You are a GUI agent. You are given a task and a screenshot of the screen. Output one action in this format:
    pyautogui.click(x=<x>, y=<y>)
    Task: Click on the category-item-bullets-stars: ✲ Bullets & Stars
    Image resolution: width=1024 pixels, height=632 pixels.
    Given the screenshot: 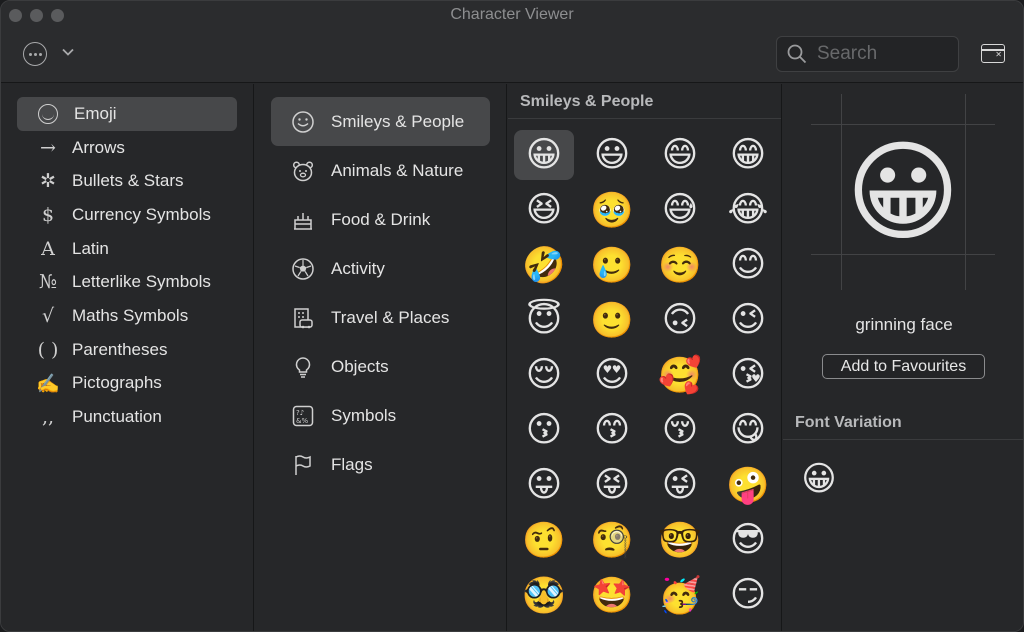 What is the action you would take?
    pyautogui.click(x=127, y=181)
    